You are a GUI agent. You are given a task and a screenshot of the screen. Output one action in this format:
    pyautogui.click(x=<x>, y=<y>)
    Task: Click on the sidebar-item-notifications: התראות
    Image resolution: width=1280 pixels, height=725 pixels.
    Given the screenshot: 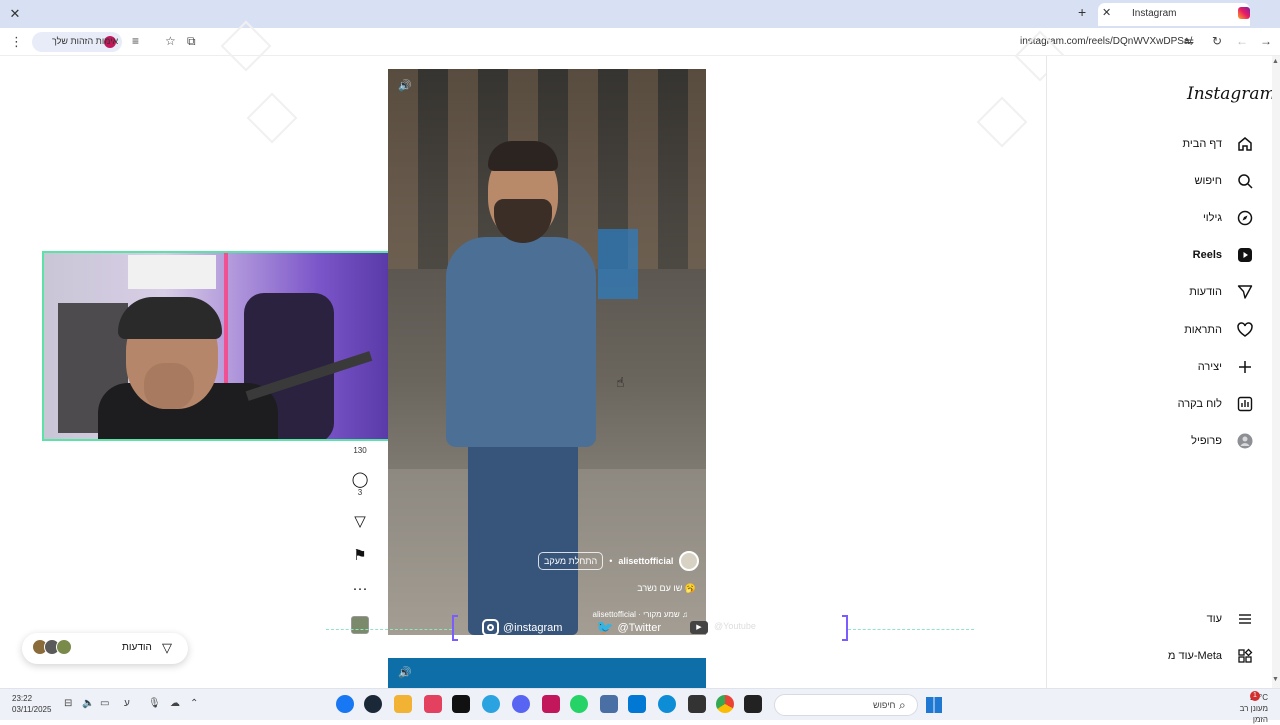 What is the action you would take?
    pyautogui.click(x=1219, y=330)
    